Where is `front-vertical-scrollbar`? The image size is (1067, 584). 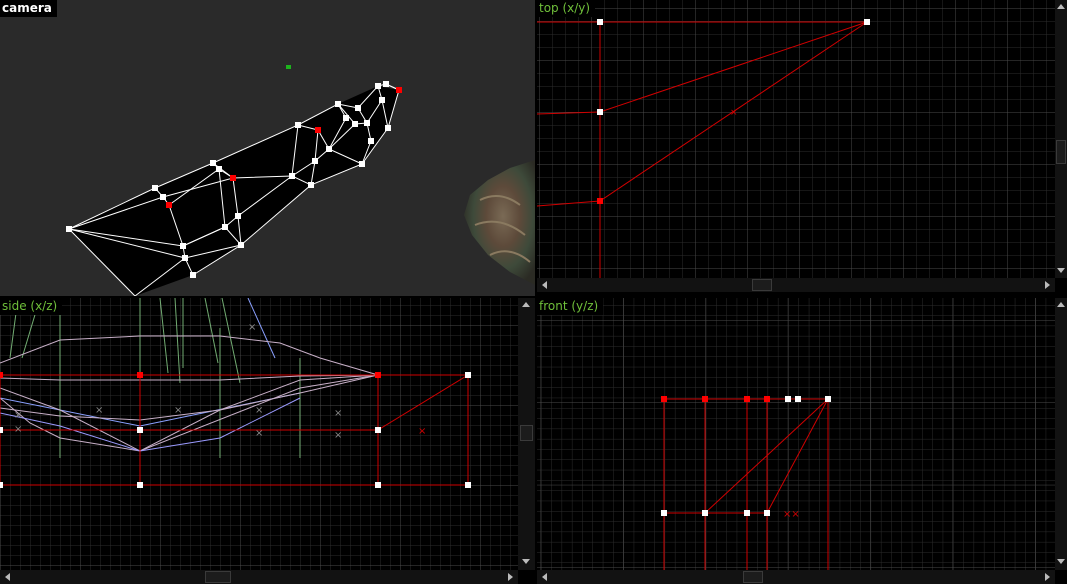 front-vertical-scrollbar is located at coordinates (1061, 434).